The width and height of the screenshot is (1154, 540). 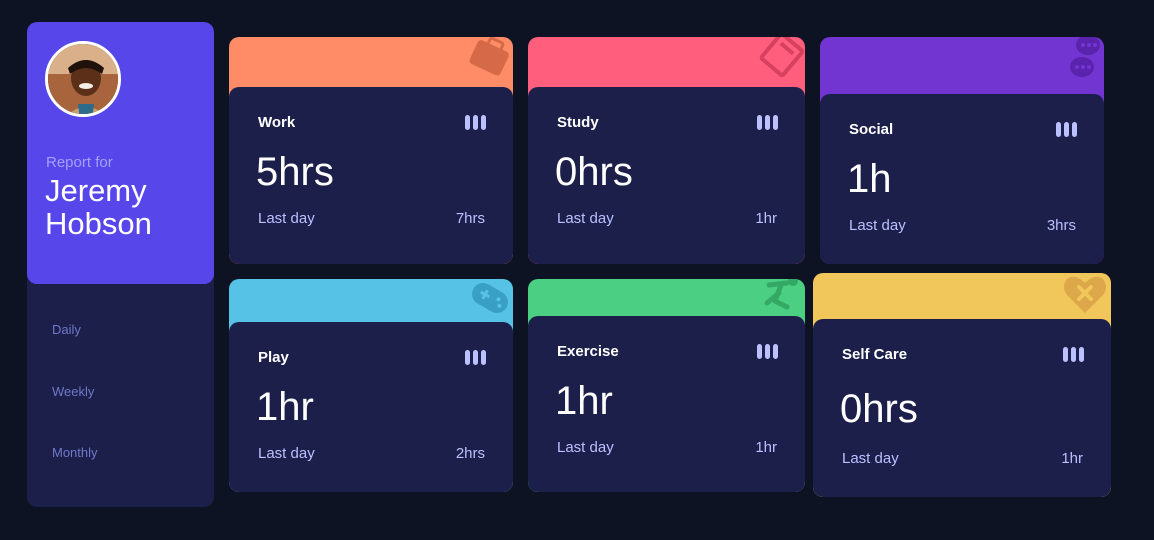 What do you see at coordinates (962, 408) in the screenshot?
I see `card-body: Self Care 0hrs Last day 1hr` at bounding box center [962, 408].